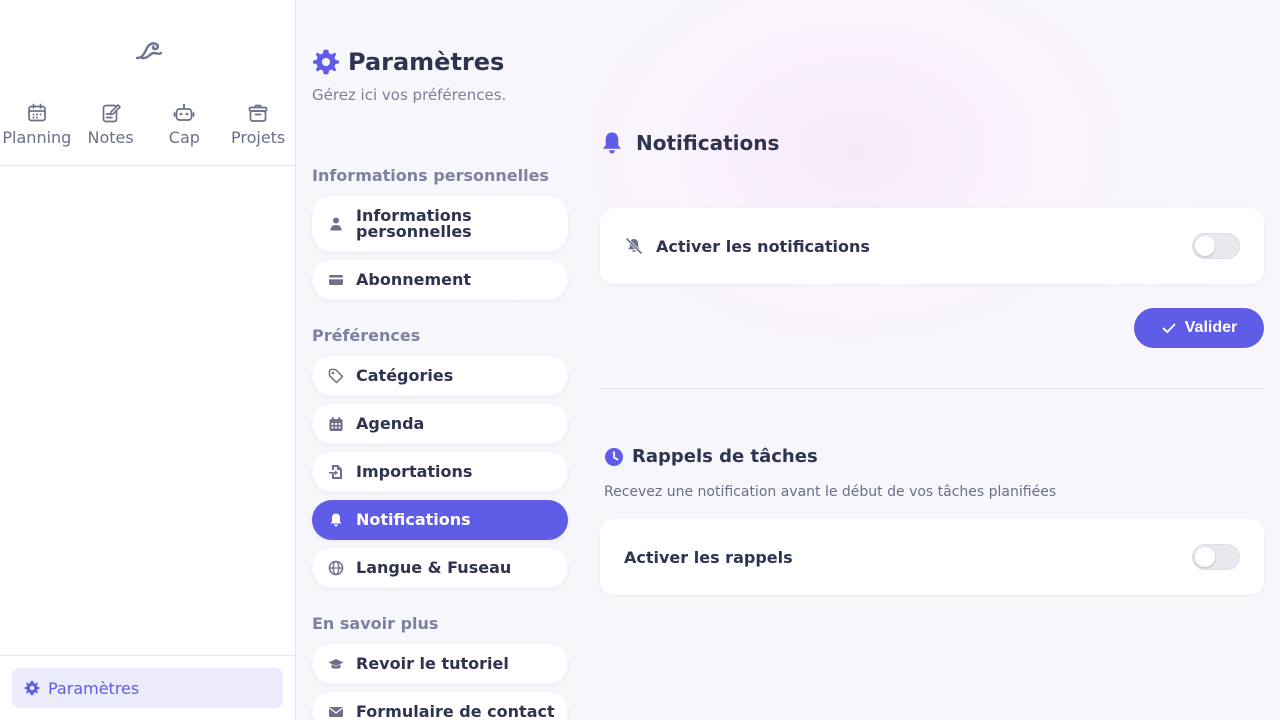 This screenshot has height=720, width=1280. What do you see at coordinates (1169, 328) in the screenshot?
I see `check-icon` at bounding box center [1169, 328].